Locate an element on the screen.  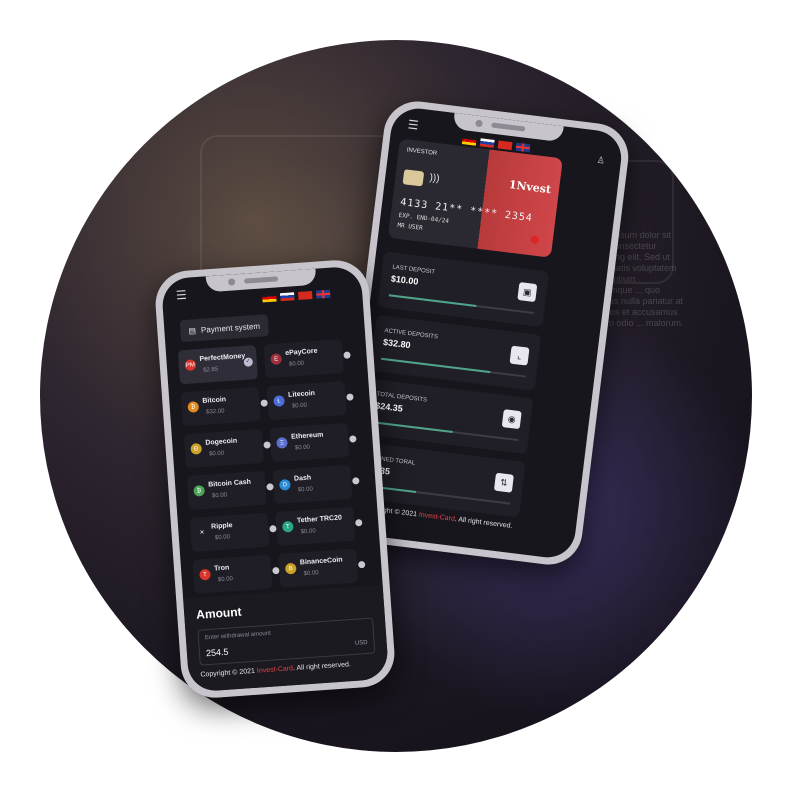
coin-icon: Ð is located at coordinates (196, 449).